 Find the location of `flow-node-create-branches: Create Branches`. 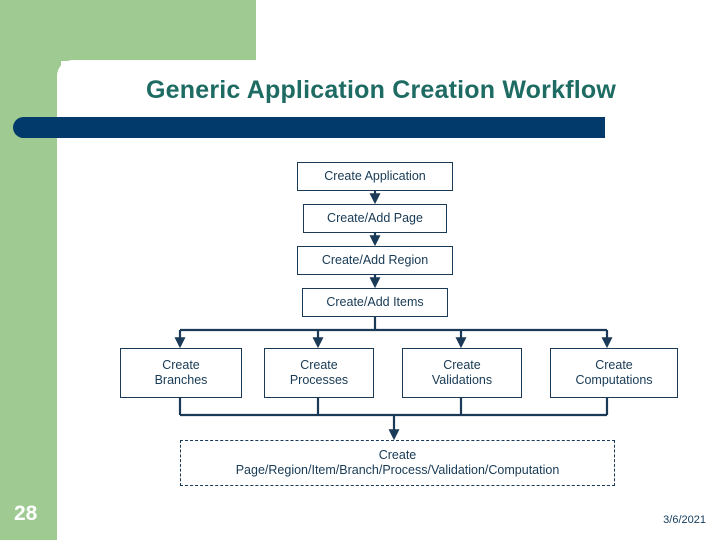

flow-node-create-branches: Create Branches is located at coordinates (181, 373).